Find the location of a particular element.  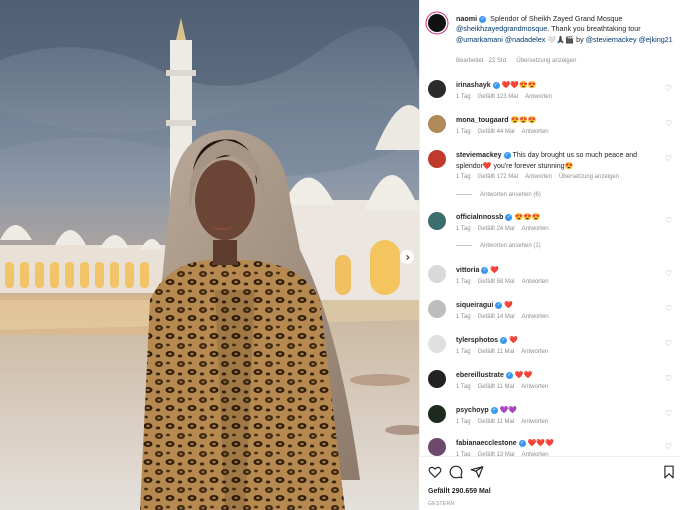

mention-link: @steviemackey is located at coordinates (611, 39).